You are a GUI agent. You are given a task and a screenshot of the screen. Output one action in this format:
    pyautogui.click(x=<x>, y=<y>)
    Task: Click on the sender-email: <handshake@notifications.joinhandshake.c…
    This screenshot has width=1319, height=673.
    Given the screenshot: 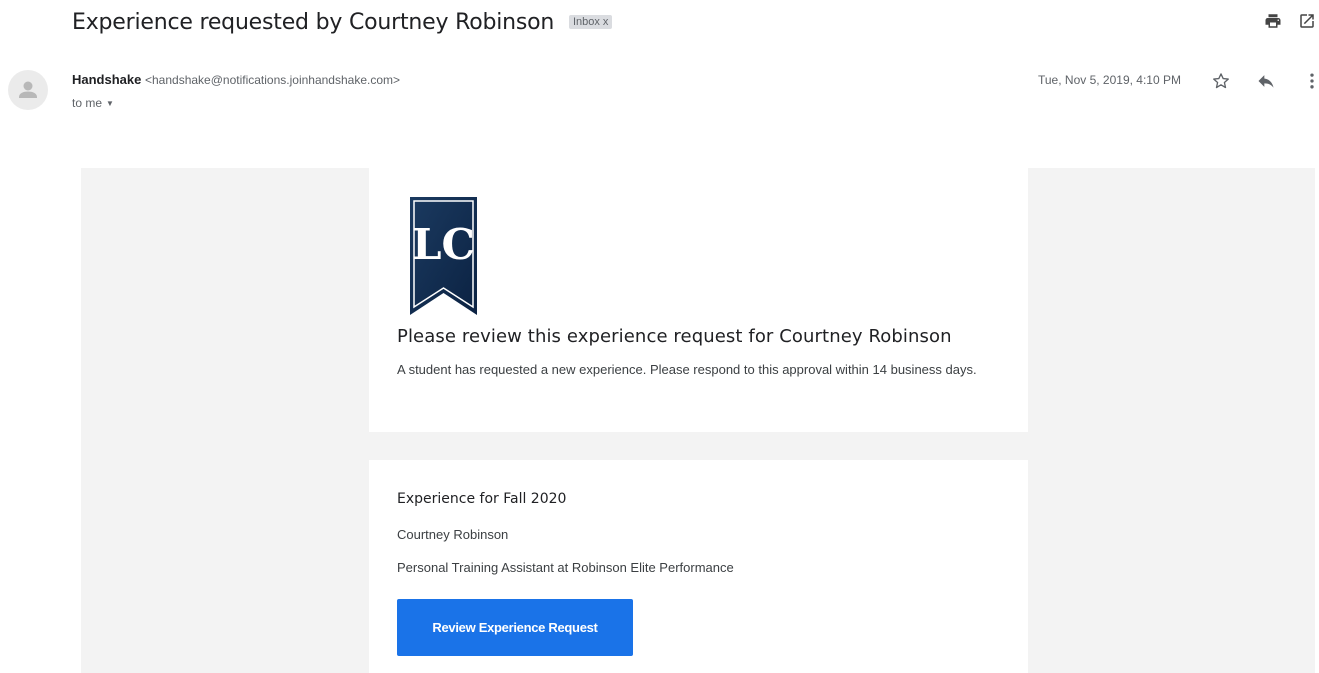 What is the action you would take?
    pyautogui.click(x=273, y=80)
    